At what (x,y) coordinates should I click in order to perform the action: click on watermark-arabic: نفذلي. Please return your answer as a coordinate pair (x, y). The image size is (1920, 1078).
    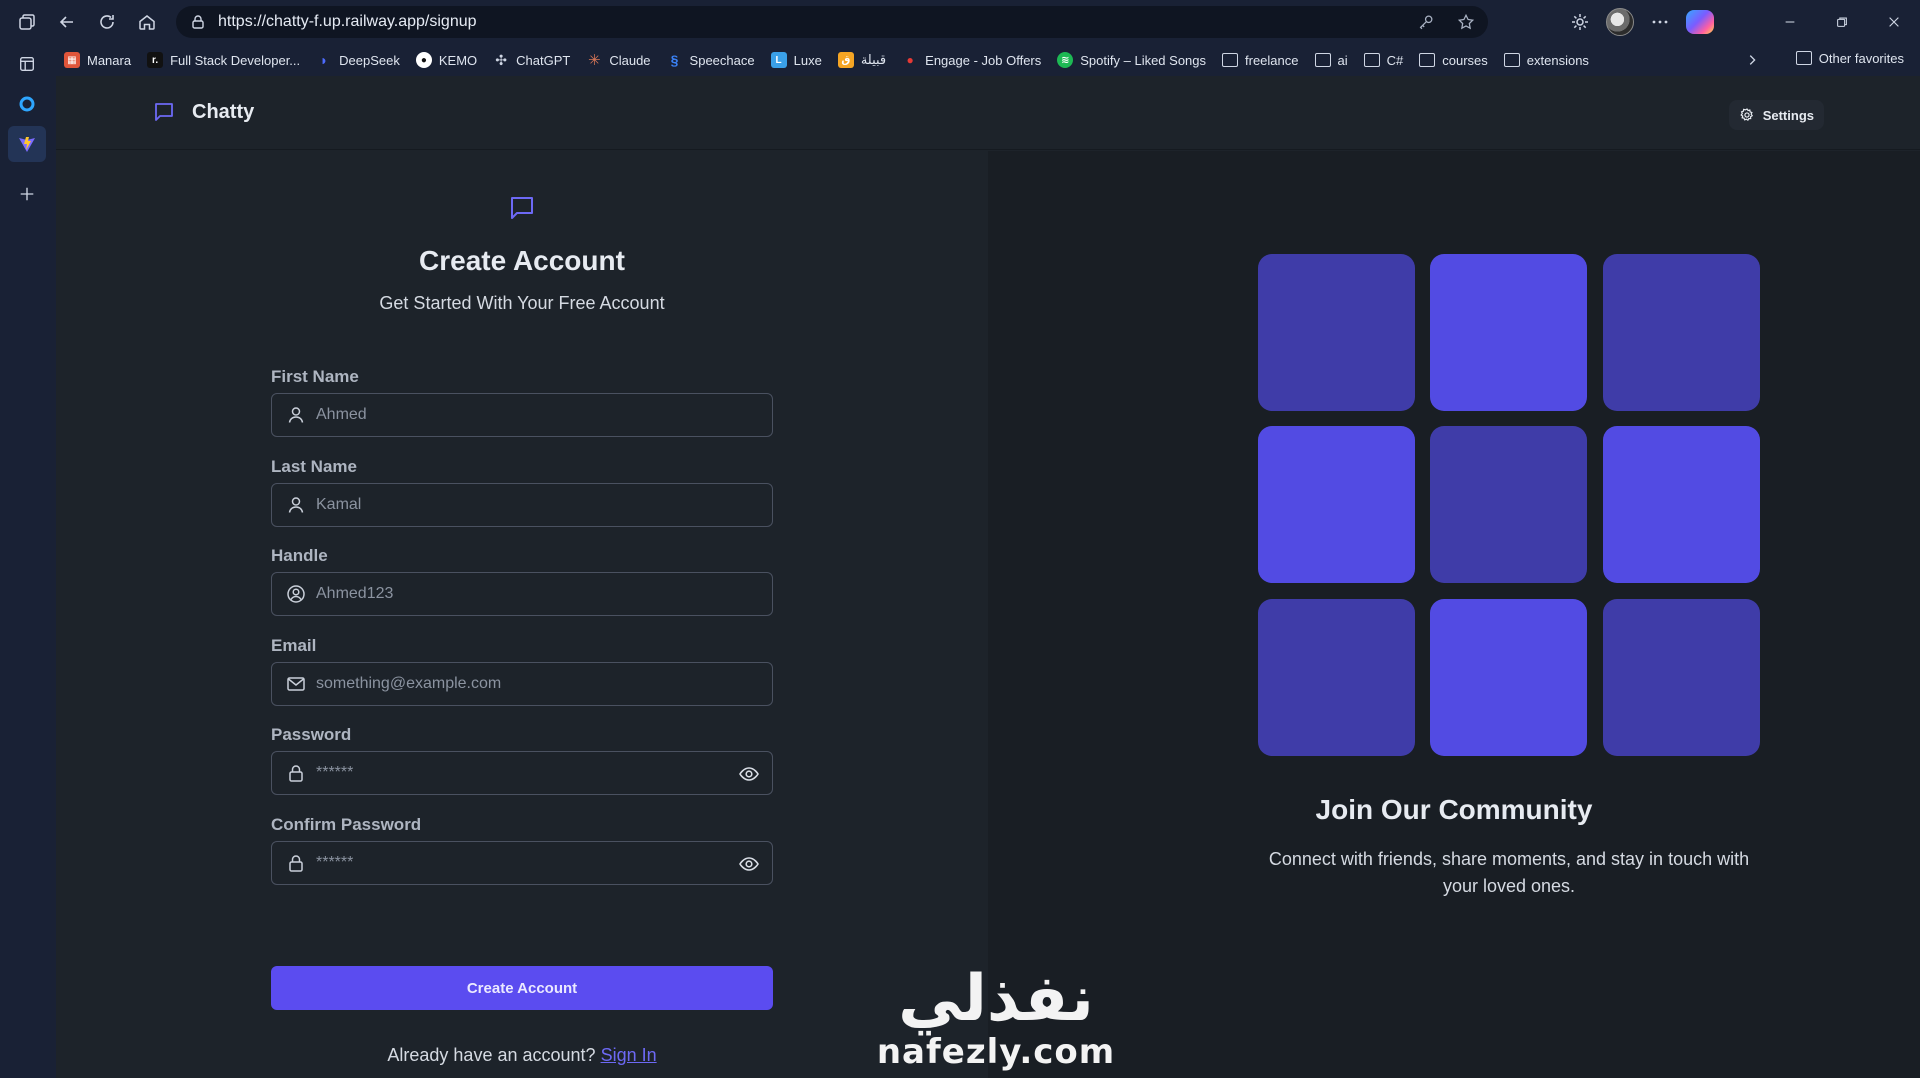
    Looking at the image, I should click on (996, 999).